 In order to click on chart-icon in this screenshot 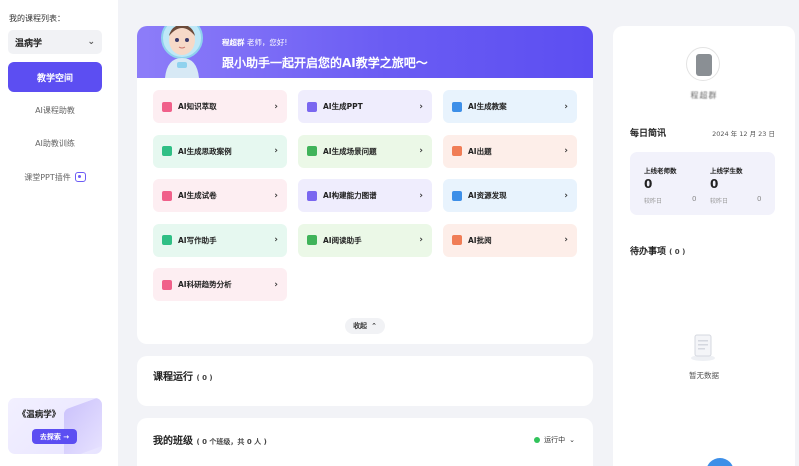, I will do `click(167, 284)`.